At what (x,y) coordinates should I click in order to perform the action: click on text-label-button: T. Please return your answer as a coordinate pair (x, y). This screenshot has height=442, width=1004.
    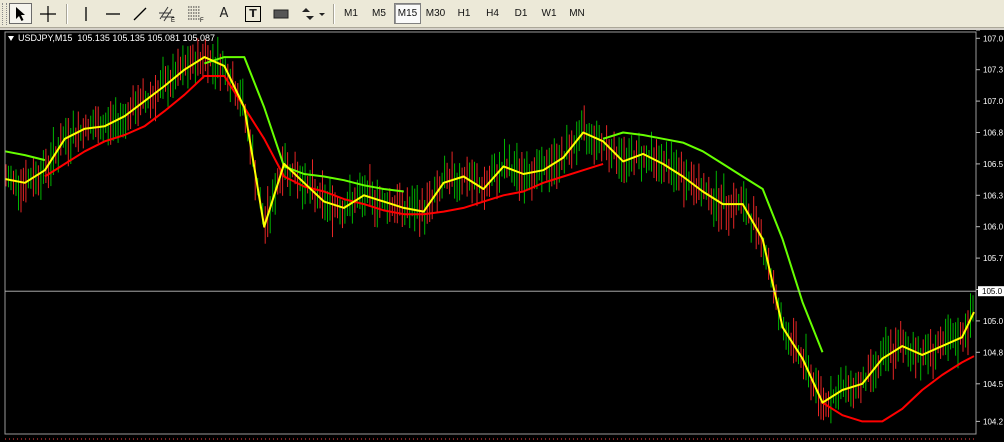
    Looking at the image, I should click on (253, 13).